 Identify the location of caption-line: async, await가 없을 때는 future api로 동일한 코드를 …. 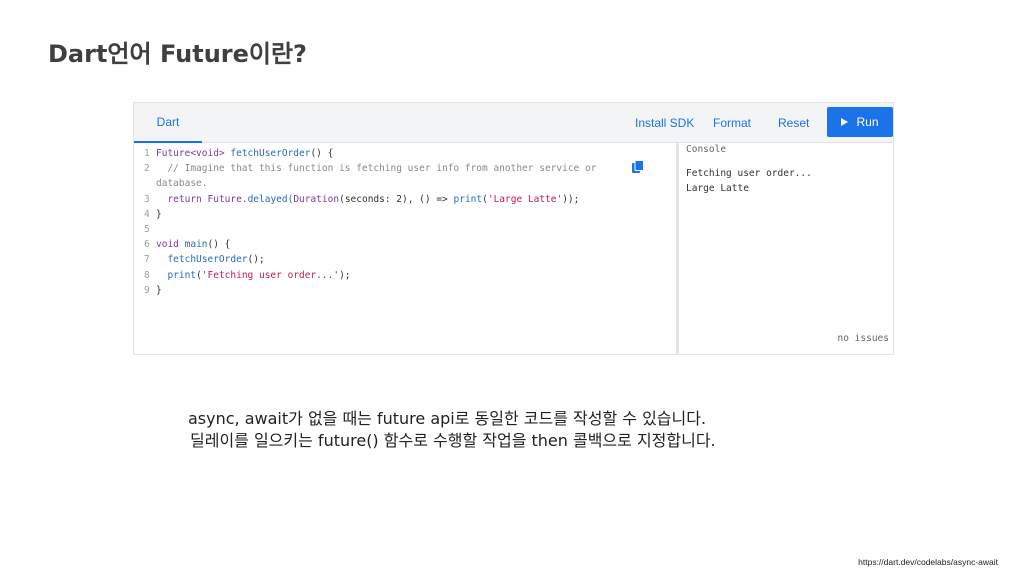
(447, 418).